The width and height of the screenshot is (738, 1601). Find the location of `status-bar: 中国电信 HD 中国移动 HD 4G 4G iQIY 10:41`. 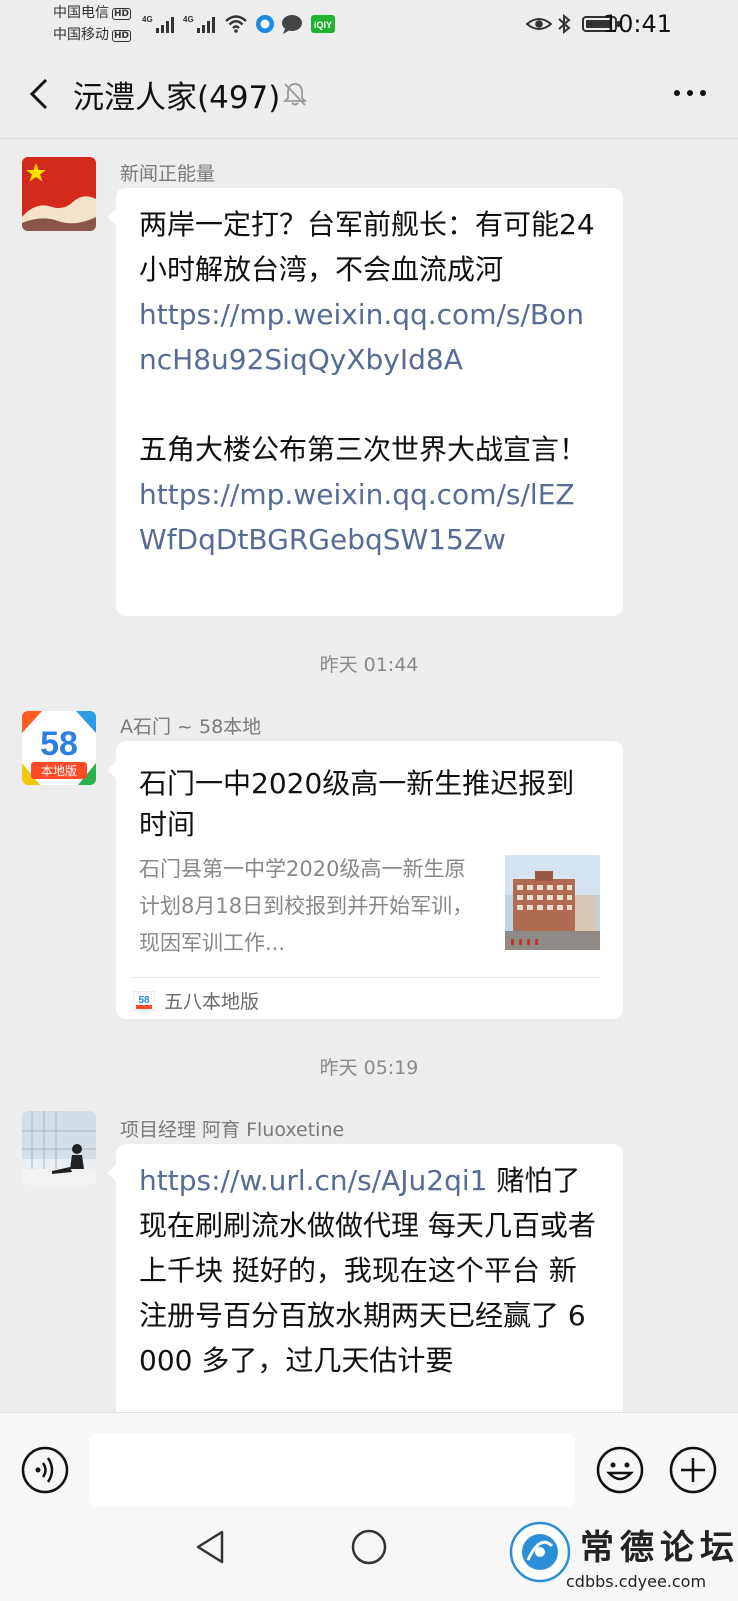

status-bar: 中国电信 HD 中国移动 HD 4G 4G iQIY 10:41 is located at coordinates (369, 24).